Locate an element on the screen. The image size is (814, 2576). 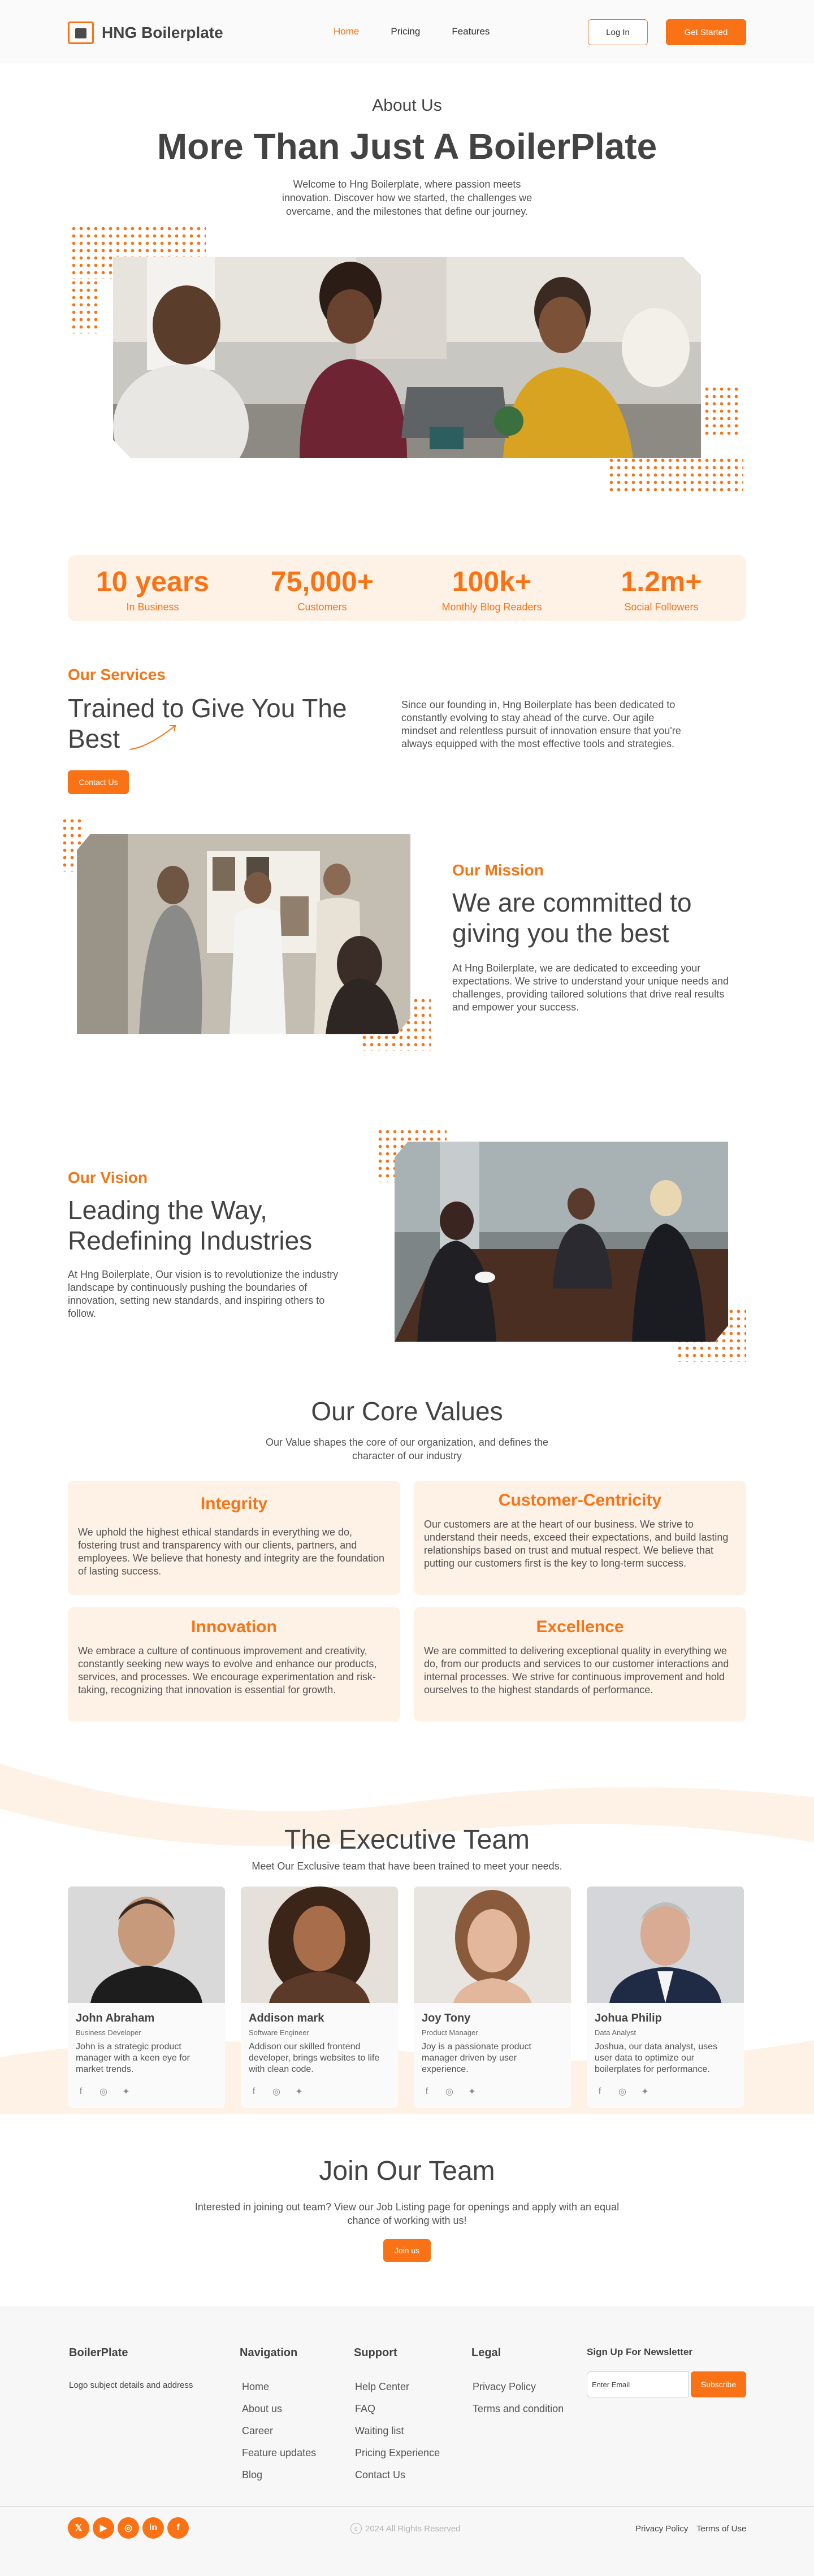
footer-link: Pricing Experience is located at coordinates (397, 2453).